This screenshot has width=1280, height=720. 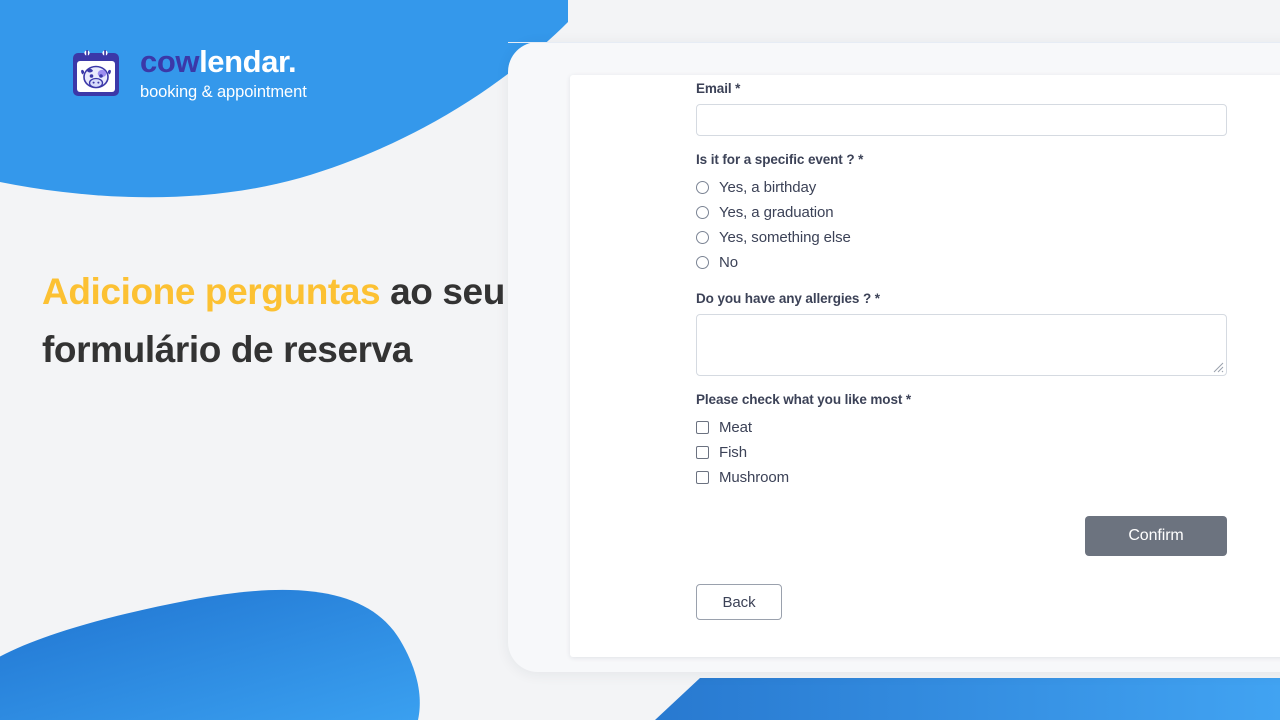 What do you see at coordinates (739, 602) in the screenshot?
I see `back-button: Back` at bounding box center [739, 602].